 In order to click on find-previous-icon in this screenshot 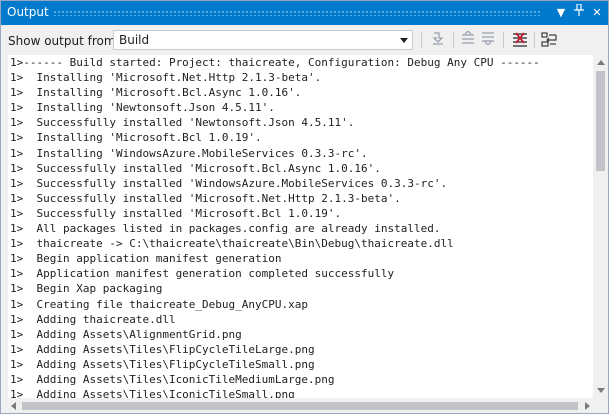, I will do `click(468, 39)`.